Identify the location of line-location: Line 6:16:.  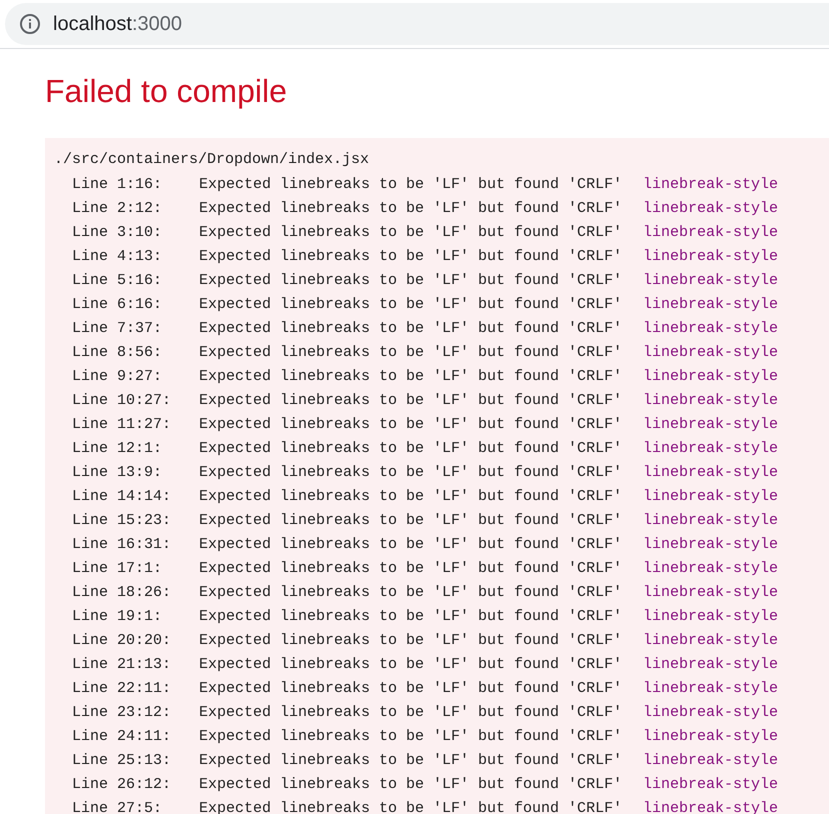
(118, 304).